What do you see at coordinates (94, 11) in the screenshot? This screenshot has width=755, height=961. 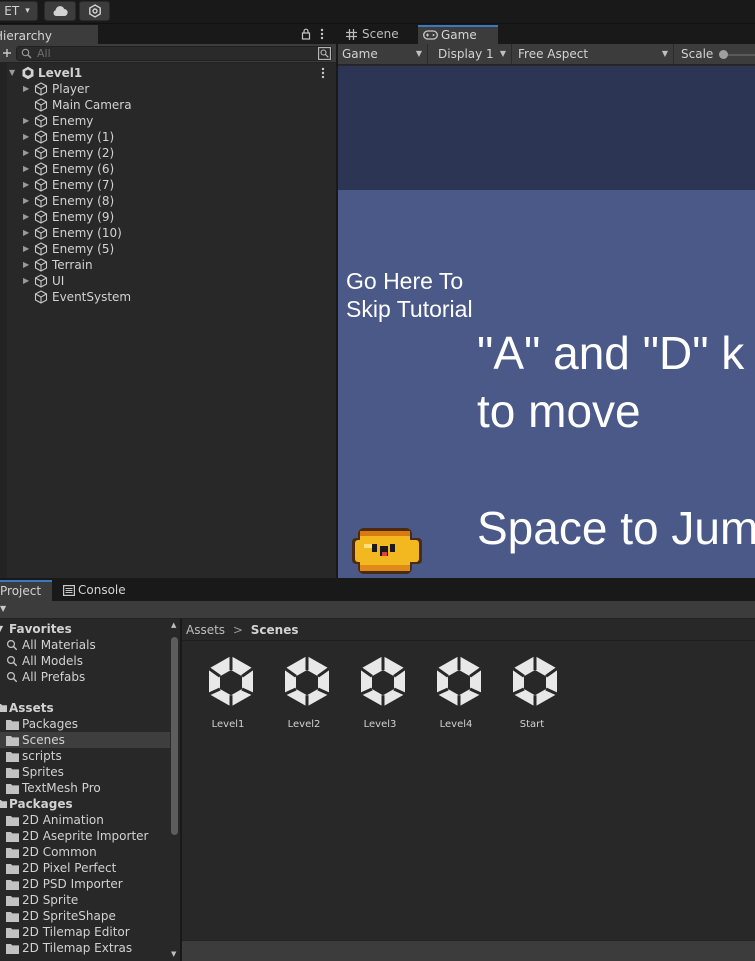 I see `services-button` at bounding box center [94, 11].